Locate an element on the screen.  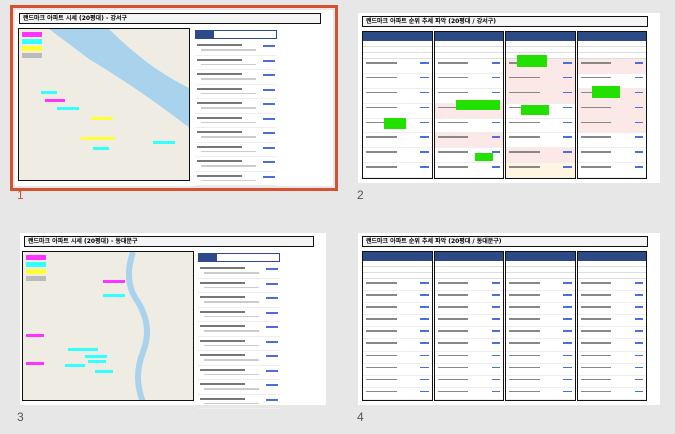
slide-number: 3 is located at coordinates (20, 417).